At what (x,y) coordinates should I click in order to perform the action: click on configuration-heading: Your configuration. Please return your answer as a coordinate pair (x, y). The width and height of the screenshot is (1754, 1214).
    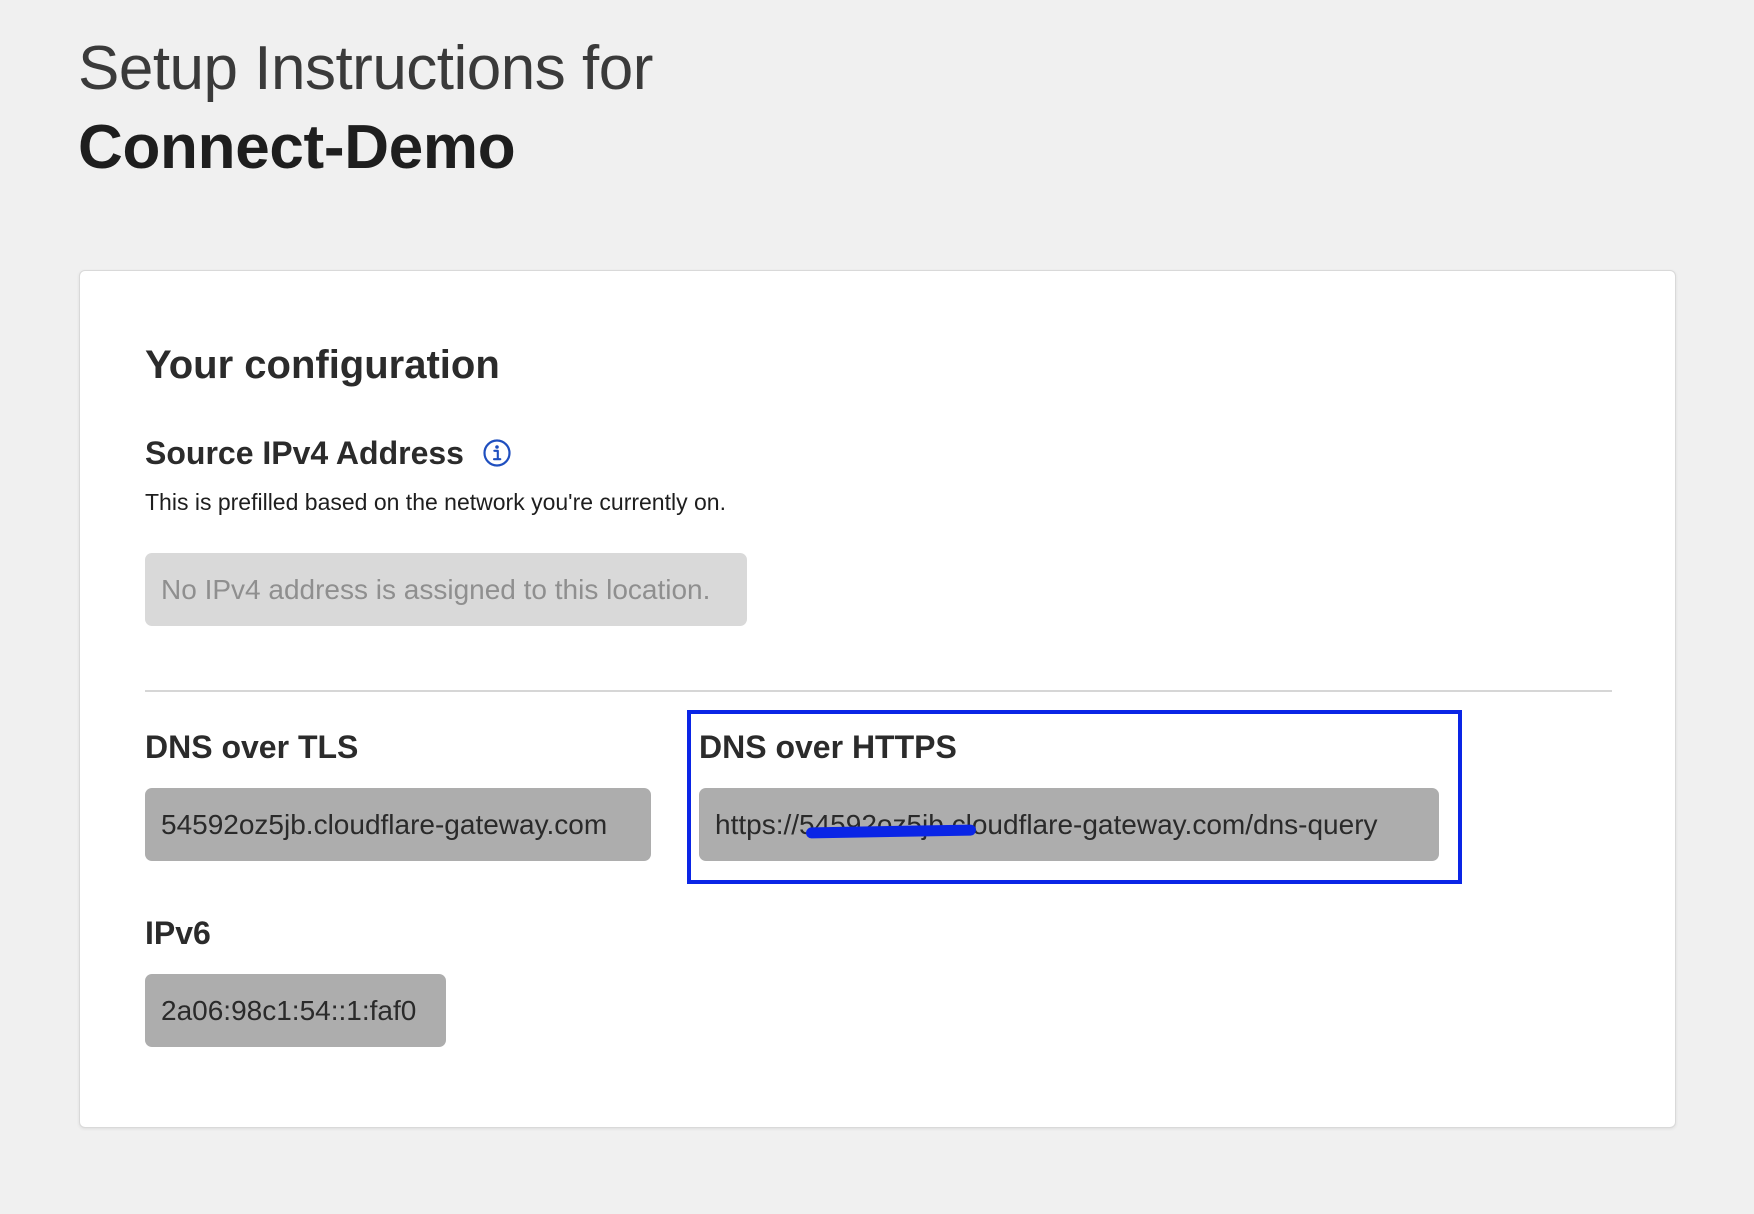
    Looking at the image, I should click on (322, 365).